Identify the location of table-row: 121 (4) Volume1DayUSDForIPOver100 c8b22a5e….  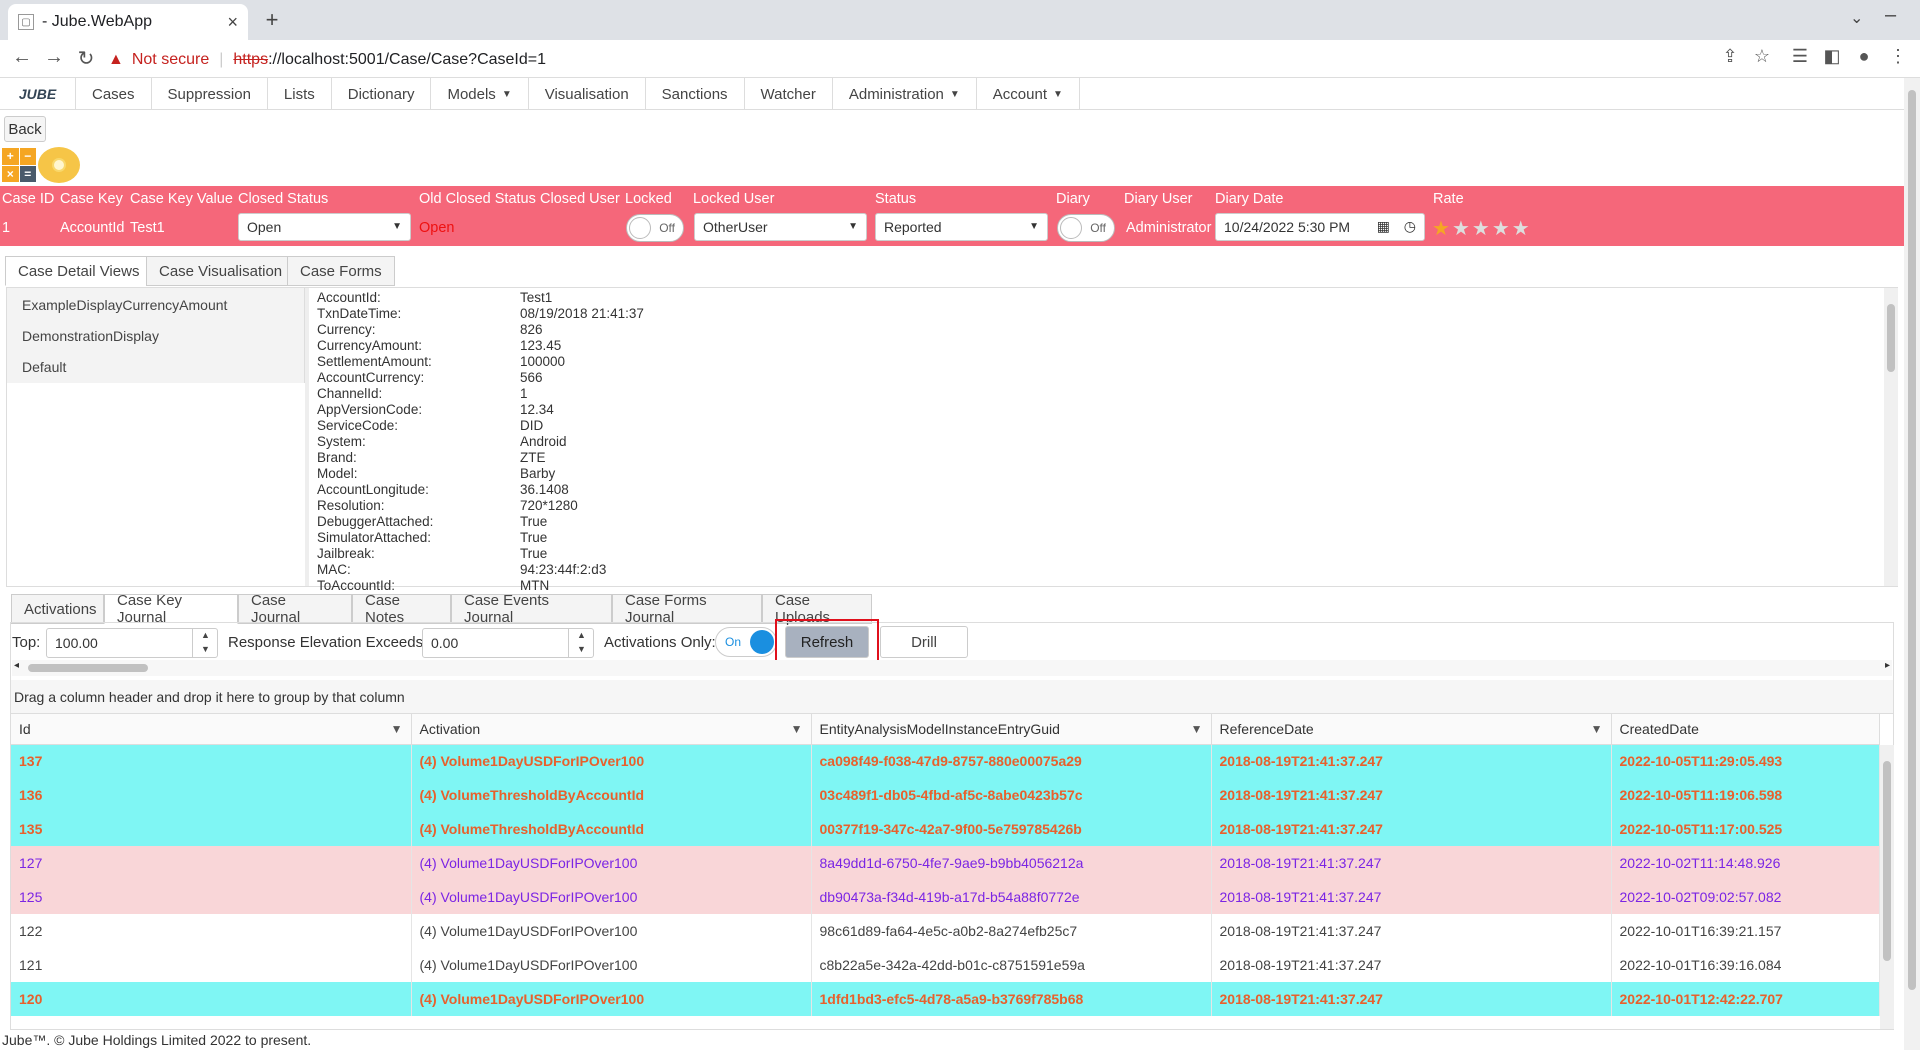
(945, 965).